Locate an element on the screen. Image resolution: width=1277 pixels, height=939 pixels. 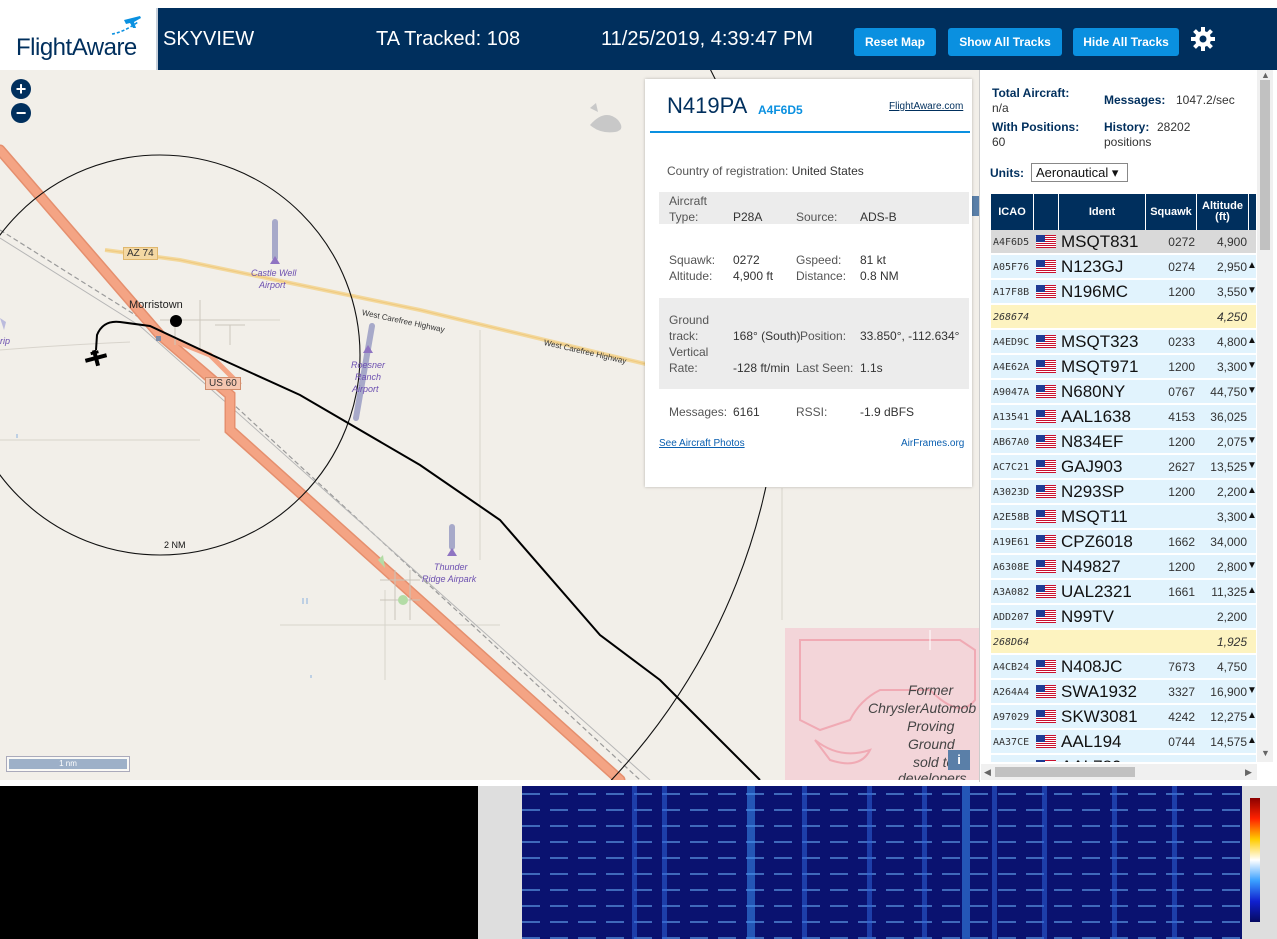
cell-altitude: 44,750 is located at coordinates (1228, 392).